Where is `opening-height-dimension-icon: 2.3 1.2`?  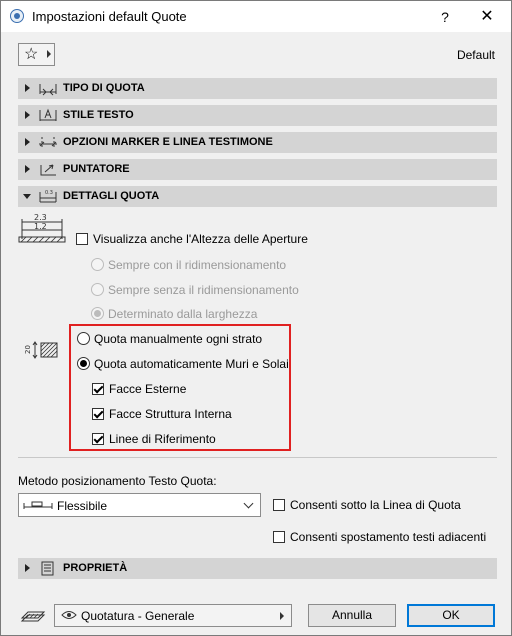
opening-height-dimension-icon: 2.3 1.2 is located at coordinates (42, 228).